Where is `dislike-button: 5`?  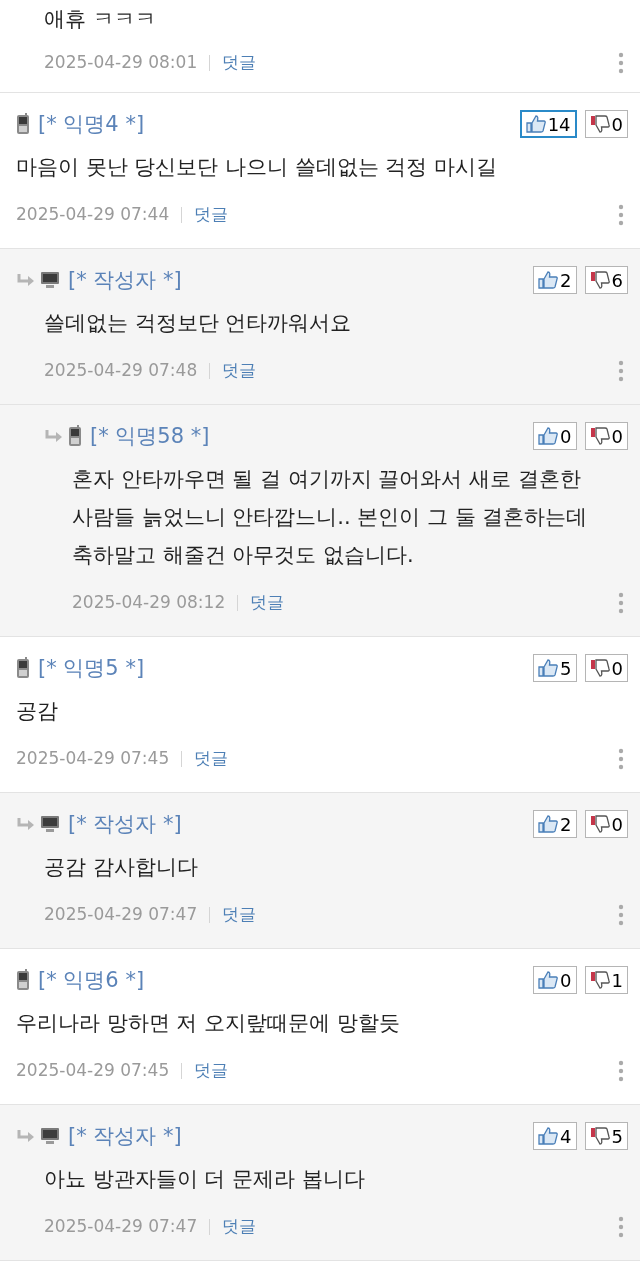 dislike-button: 5 is located at coordinates (606, 1136).